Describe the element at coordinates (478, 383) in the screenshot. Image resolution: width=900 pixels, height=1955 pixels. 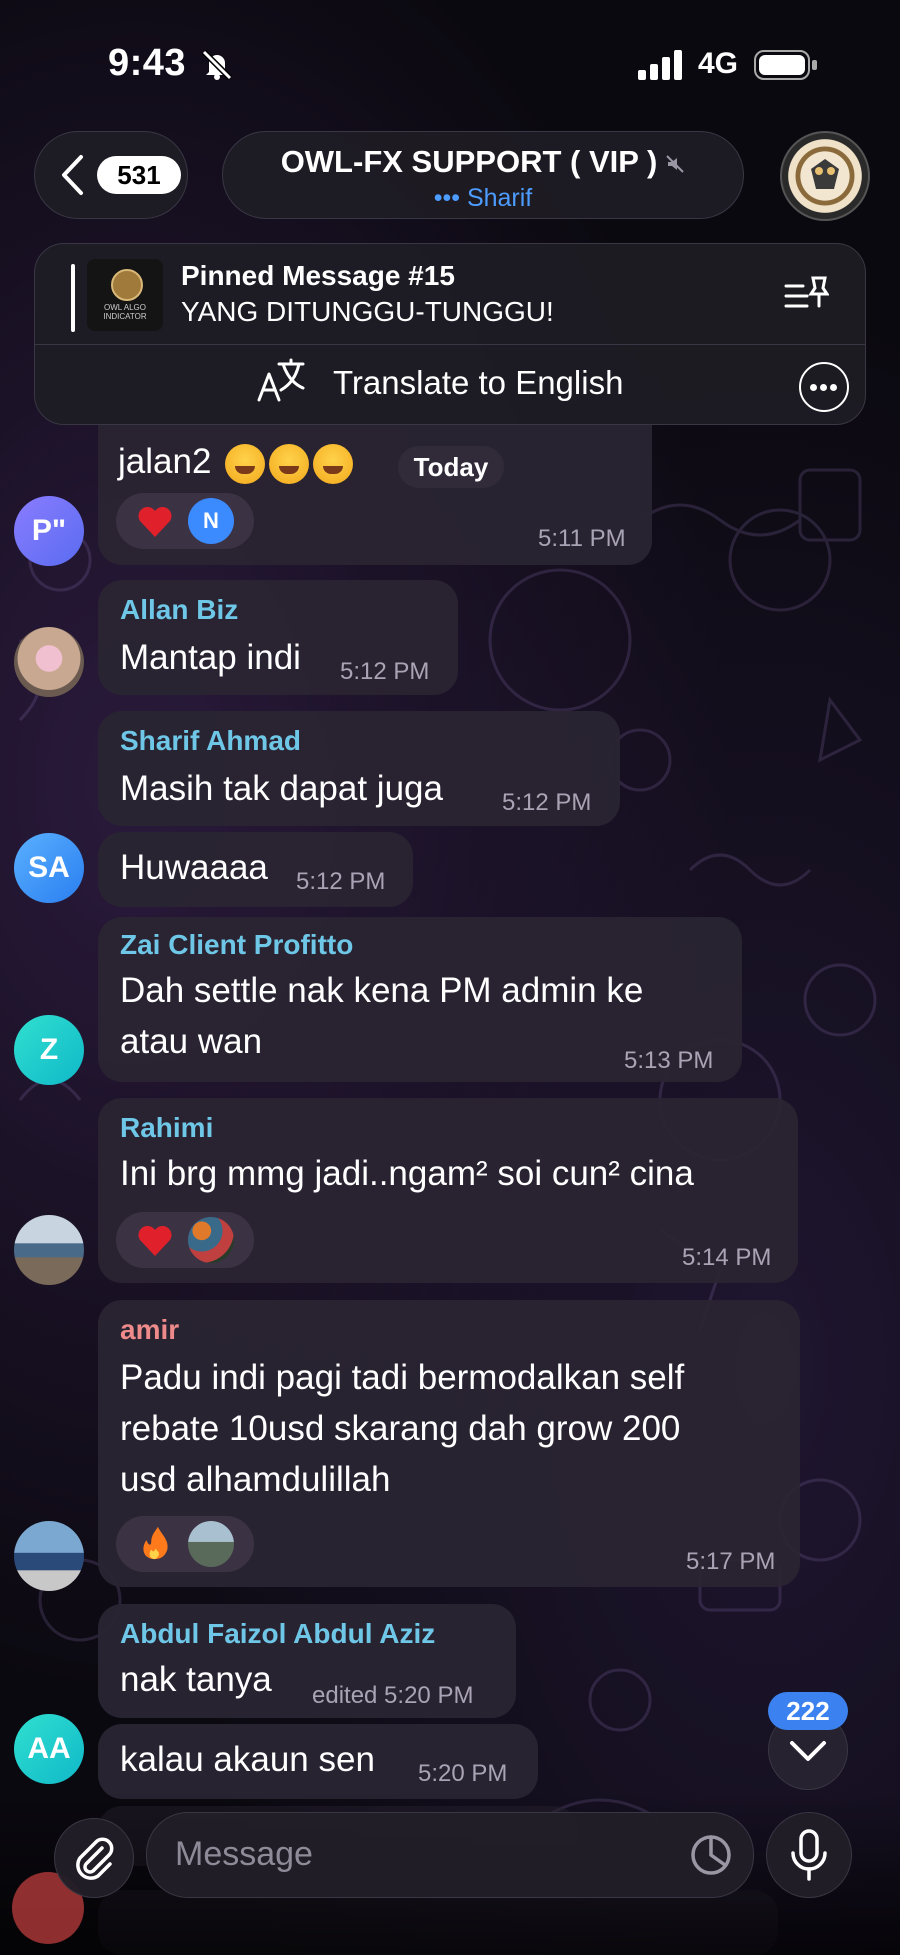
I see `translate-button: Translate to English` at that location.